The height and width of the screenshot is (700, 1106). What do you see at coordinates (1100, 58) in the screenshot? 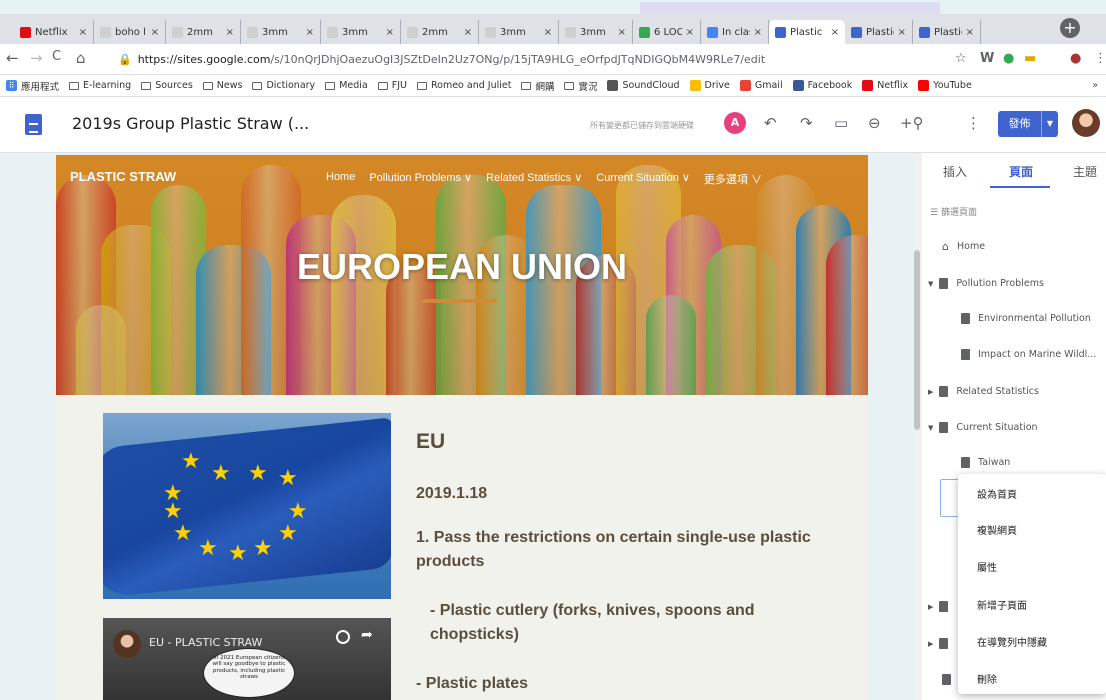
I see `browser-menu-icon: ⋮` at bounding box center [1100, 58].